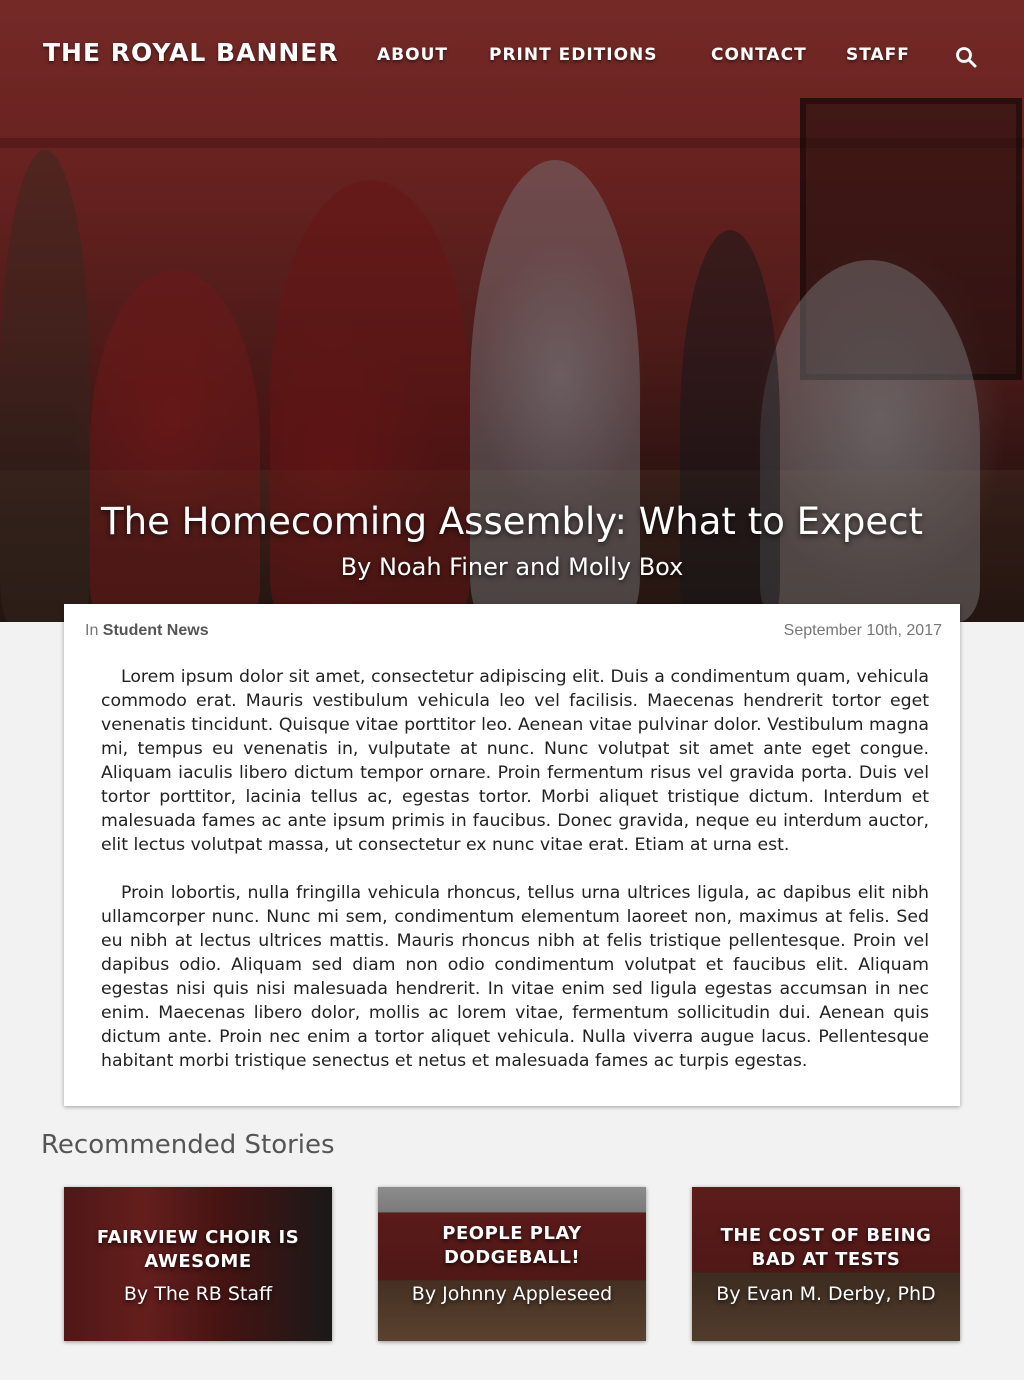 This screenshot has height=1380, width=1024. I want to click on story-byline: By The RB Staff, so click(198, 1294).